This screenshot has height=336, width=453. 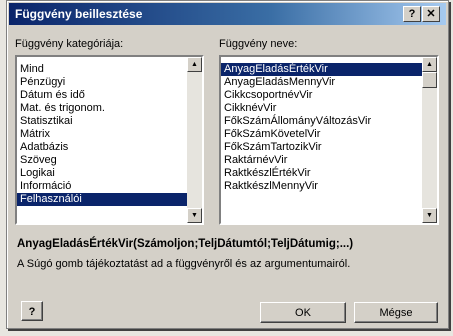 What do you see at coordinates (109, 186) in the screenshot?
I see `list-item: Információ` at bounding box center [109, 186].